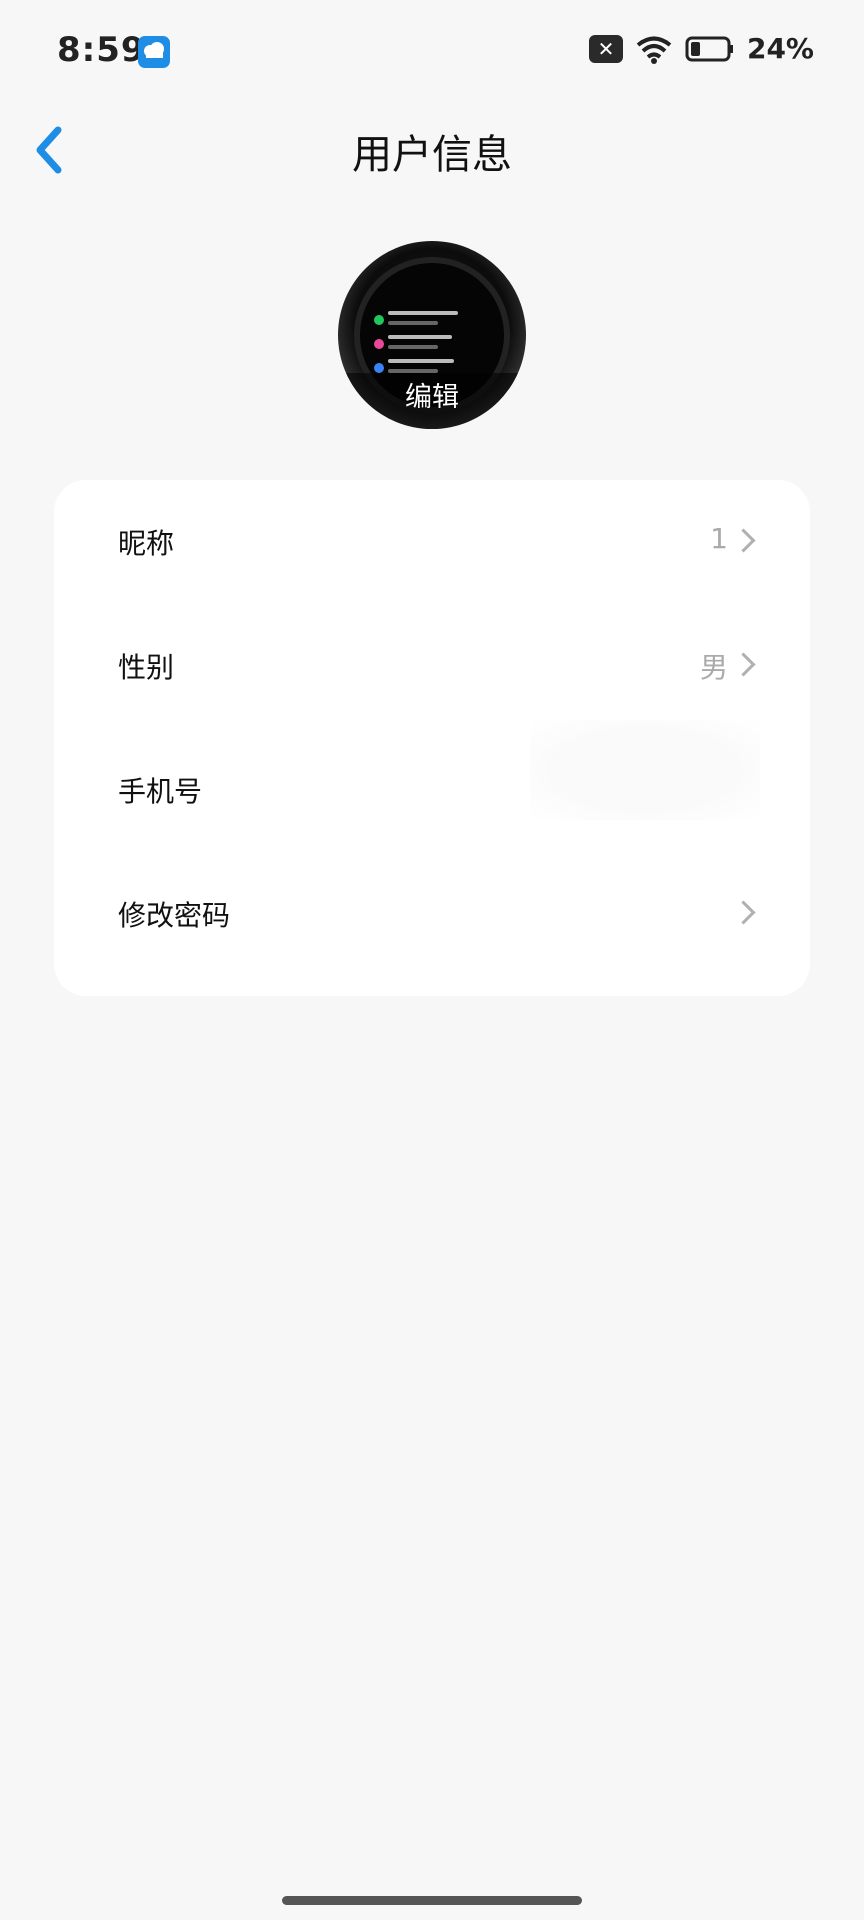  What do you see at coordinates (780, 48) in the screenshot?
I see `battery-percent: 24%` at bounding box center [780, 48].